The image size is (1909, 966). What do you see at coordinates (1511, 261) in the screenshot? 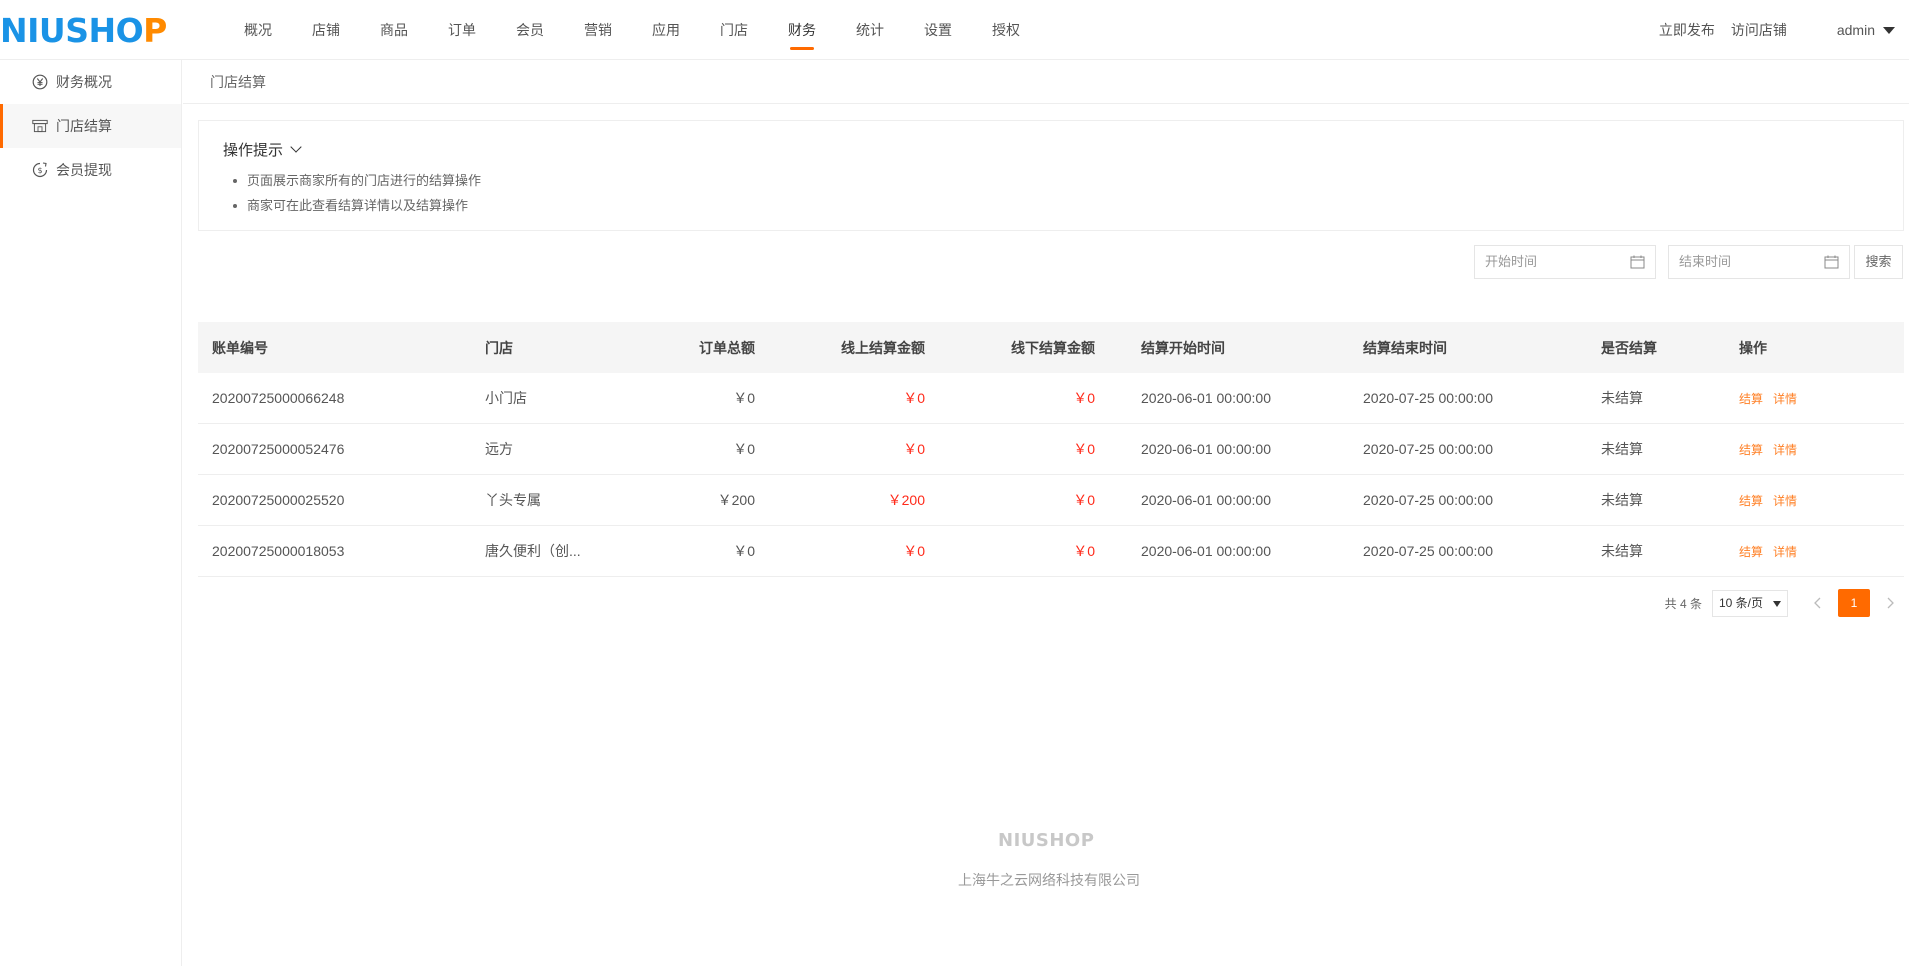
I see `start-time-placeholder: 开始时间` at bounding box center [1511, 261].